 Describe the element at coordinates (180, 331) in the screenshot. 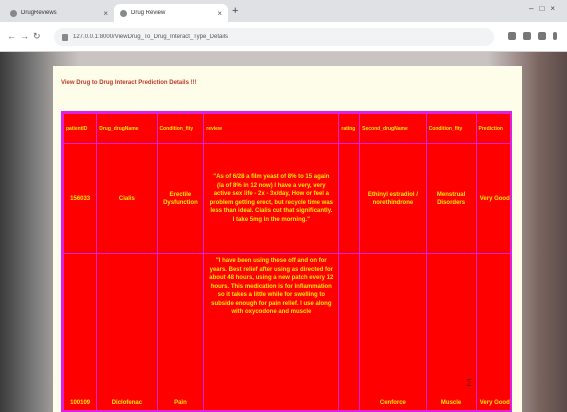

I see `condition-cell: Pain` at that location.